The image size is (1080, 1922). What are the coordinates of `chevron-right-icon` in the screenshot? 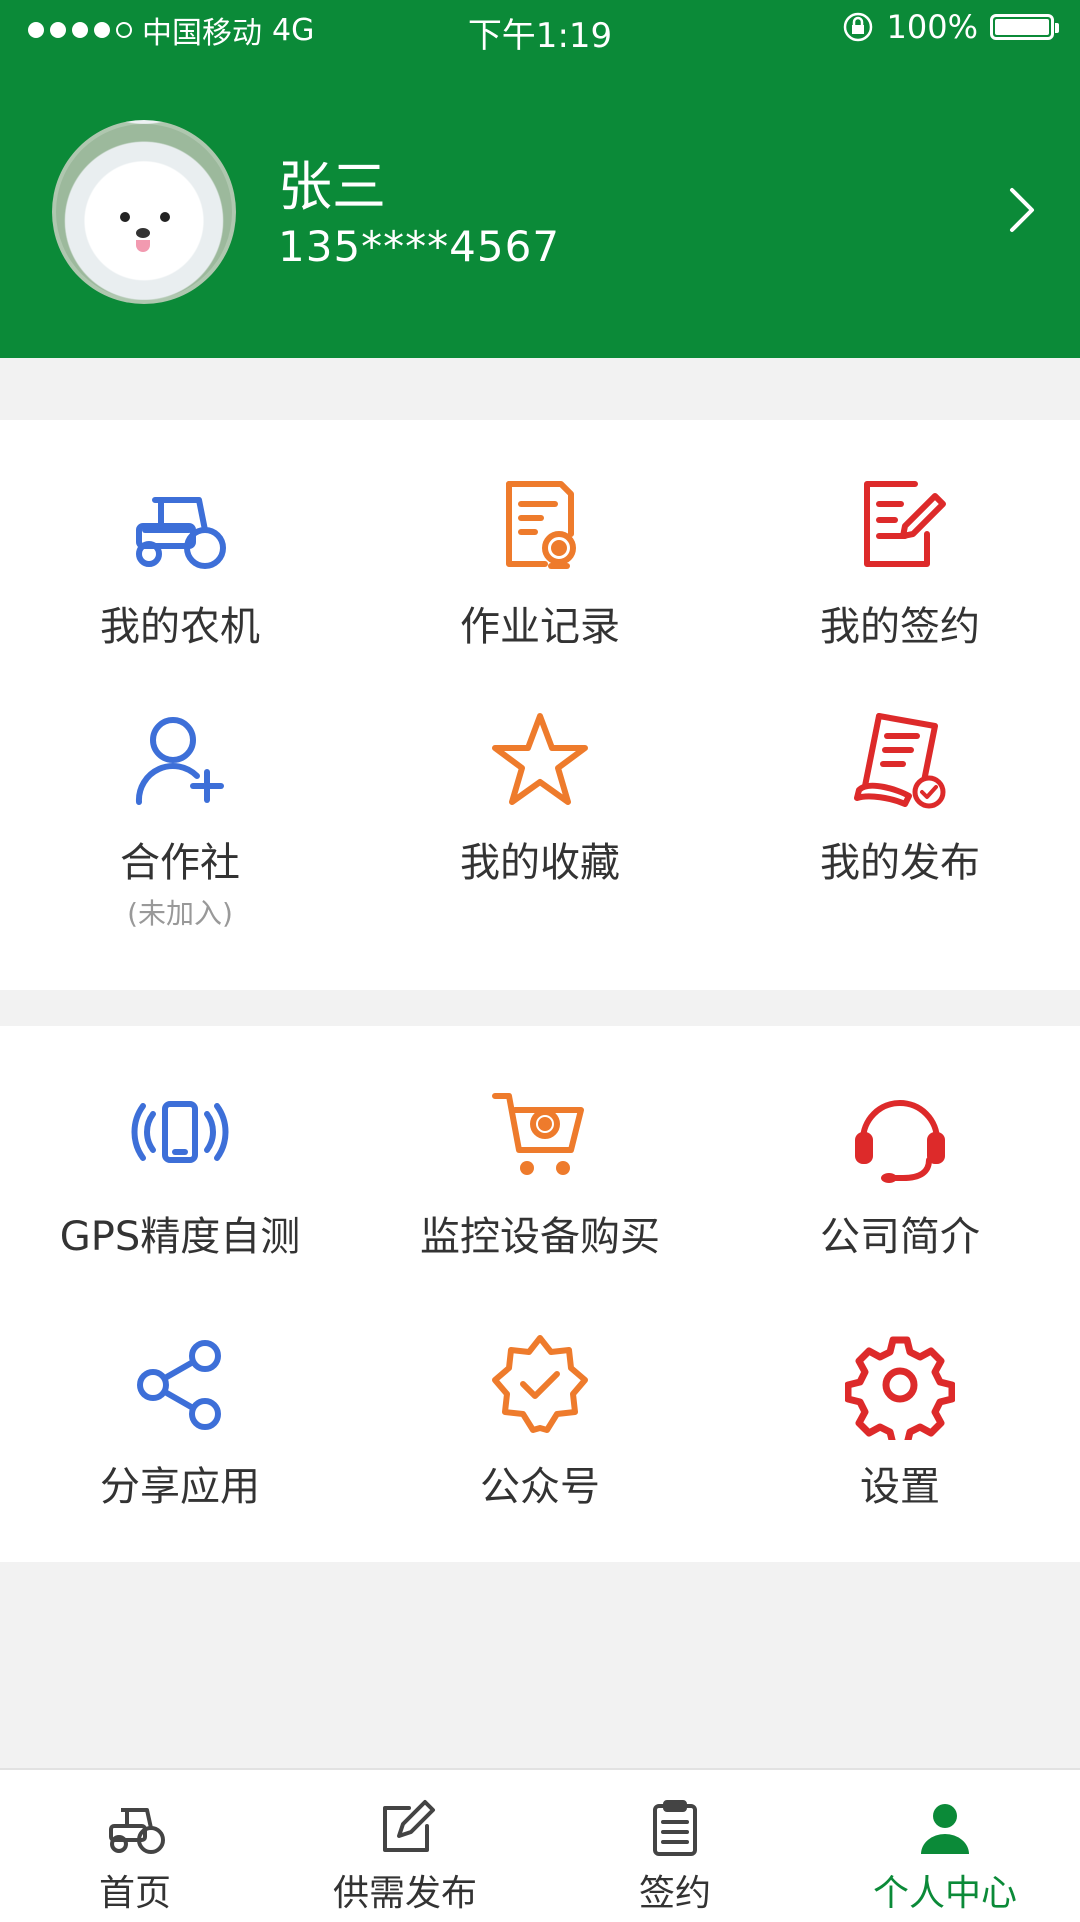 It's located at (1022, 210).